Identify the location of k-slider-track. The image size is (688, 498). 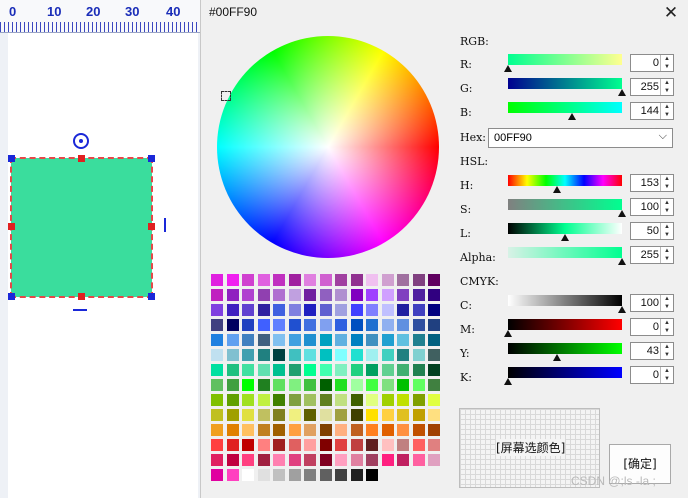
(565, 372).